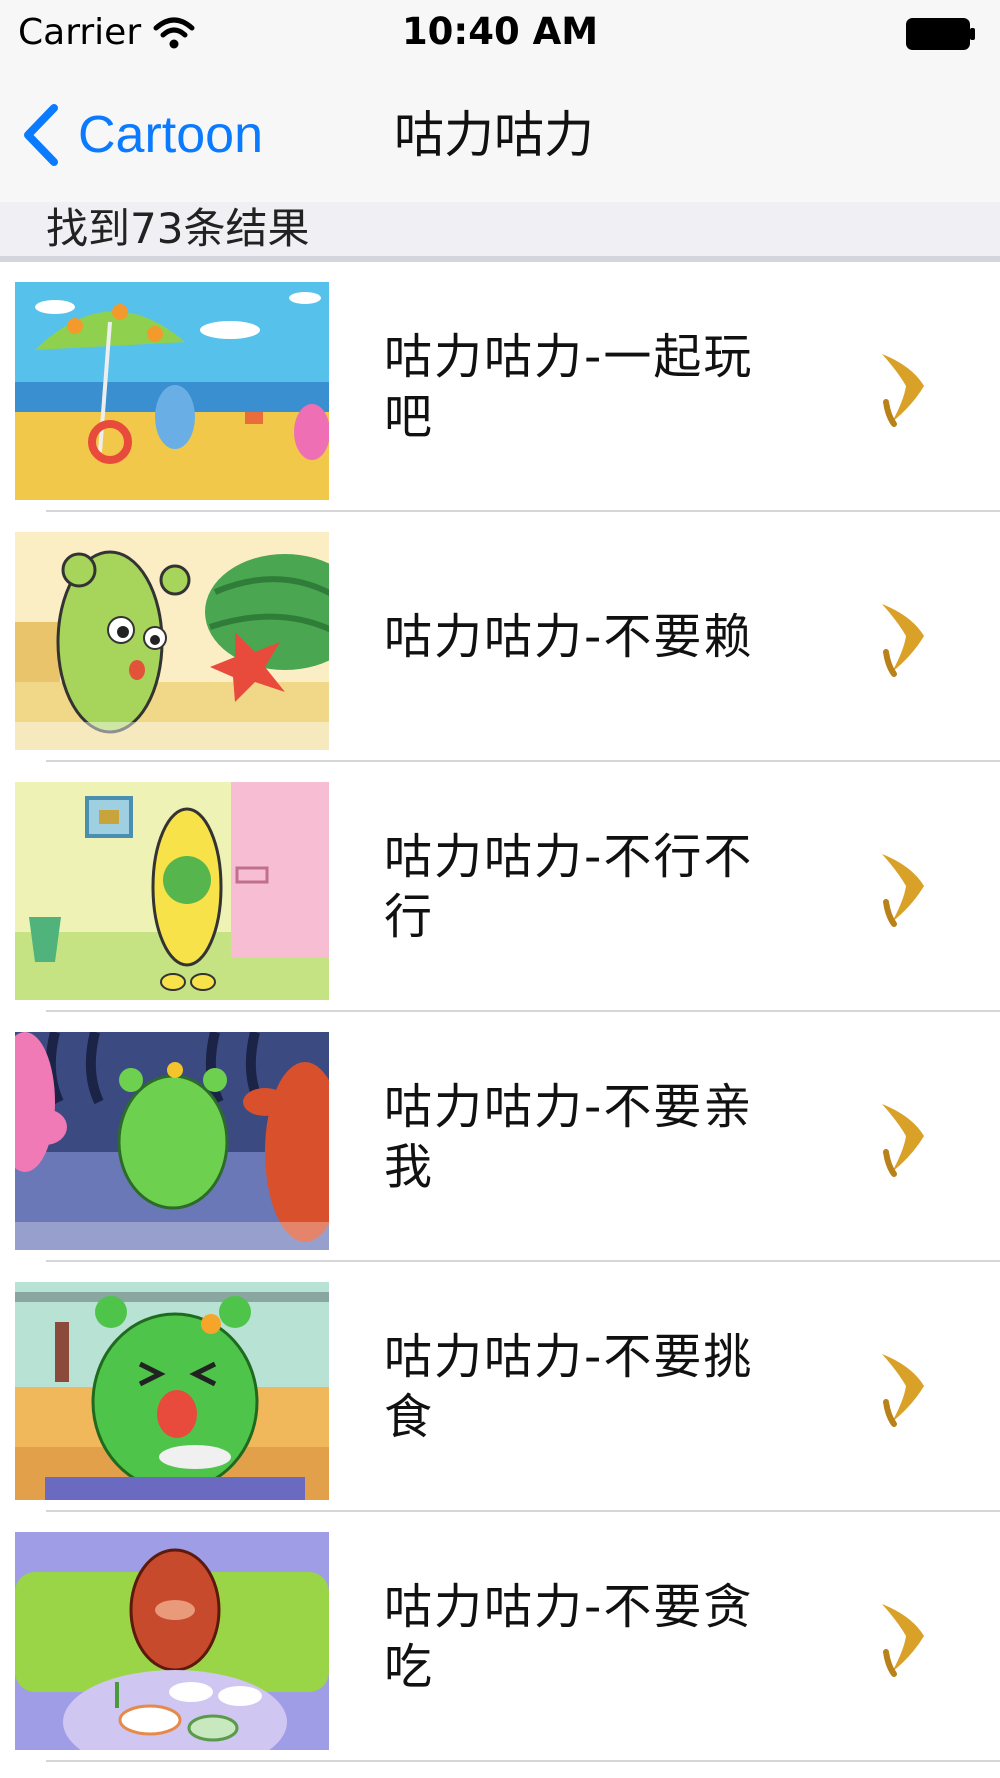 This screenshot has height=1778, width=1000. Describe the element at coordinates (500, 31) in the screenshot. I see `status-time: 10:40 AM` at that location.